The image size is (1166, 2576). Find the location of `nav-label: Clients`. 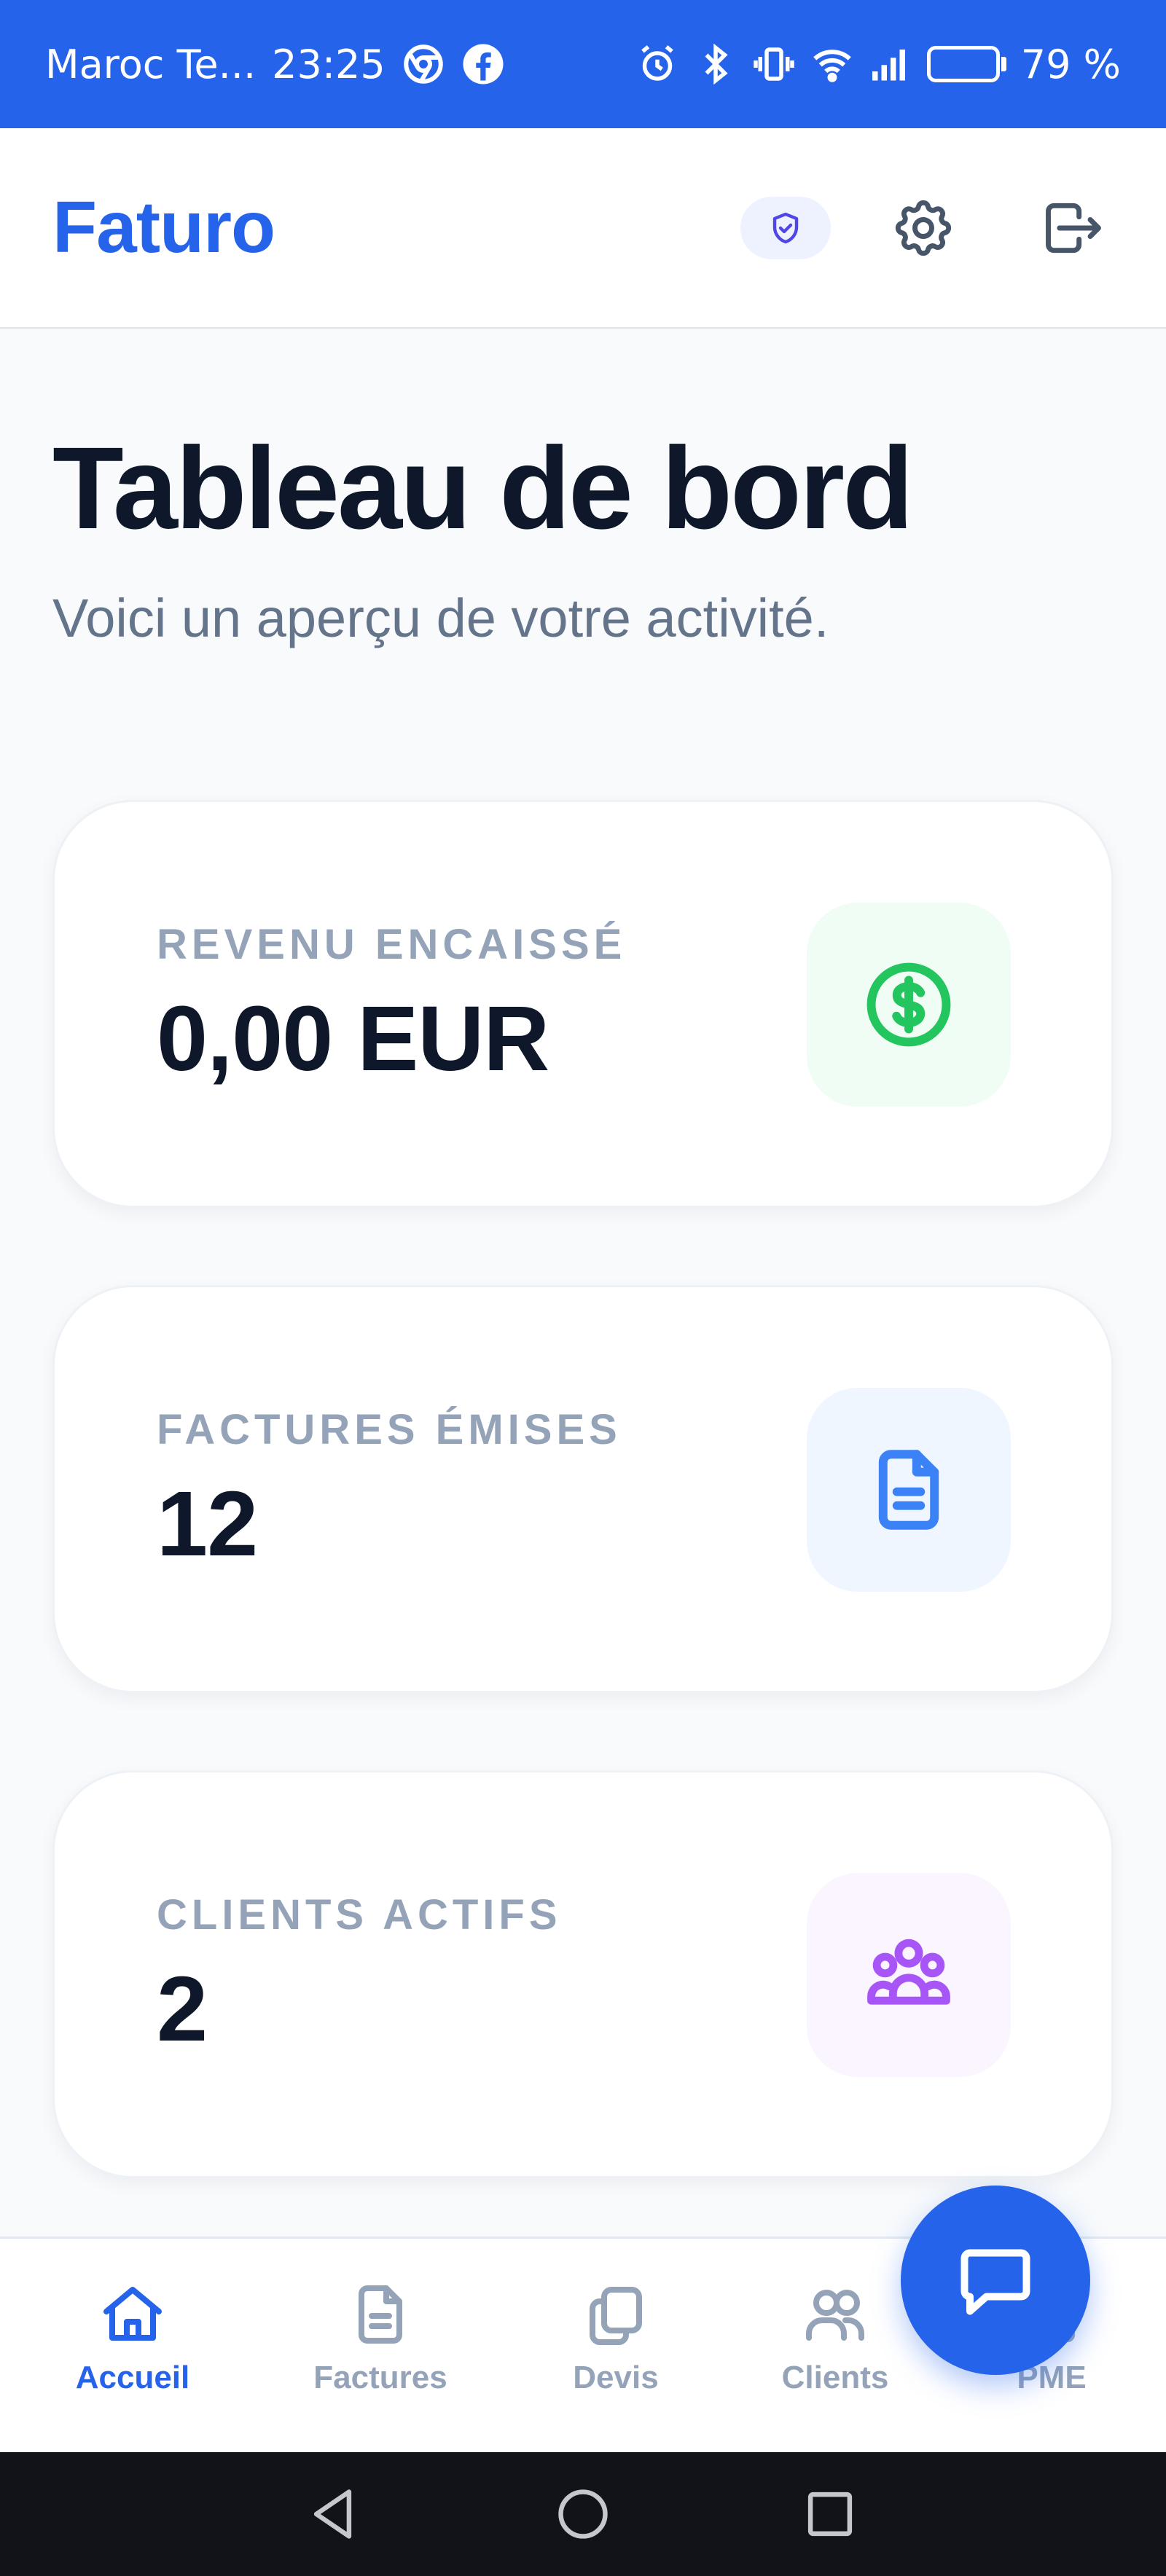

nav-label: Clients is located at coordinates (835, 2377).